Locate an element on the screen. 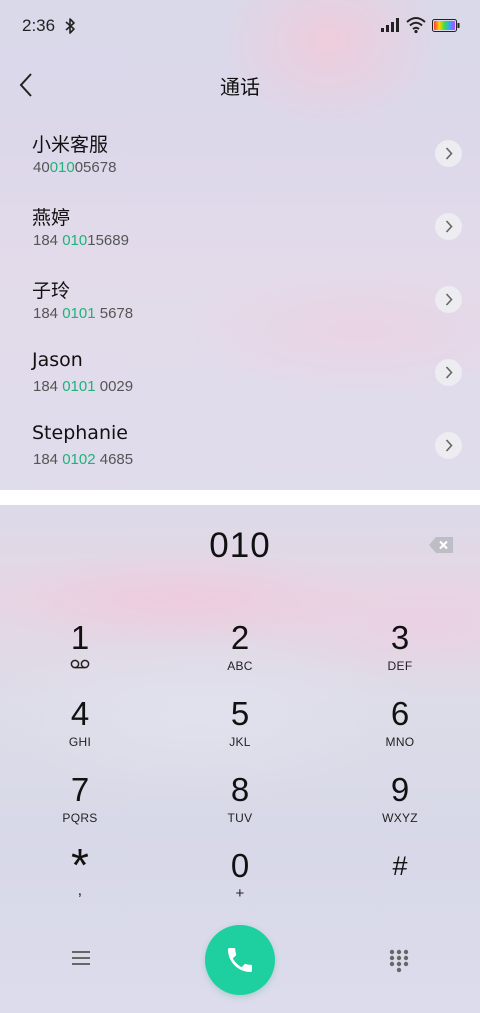 The image size is (480, 1013). contact-number: 184 01015689 is located at coordinates (81, 240).